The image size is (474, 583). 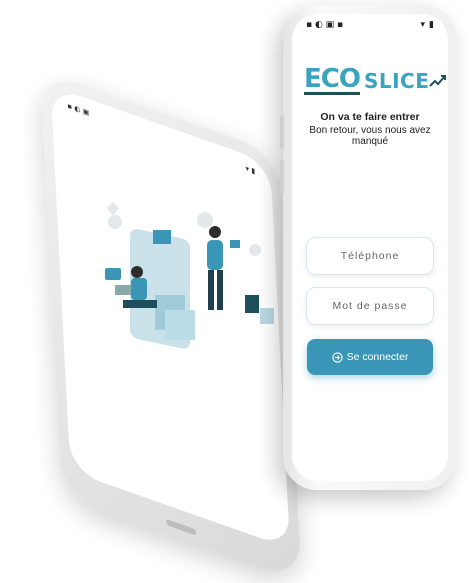 What do you see at coordinates (113, 209) in the screenshot?
I see `bg-heart-icon` at bounding box center [113, 209].